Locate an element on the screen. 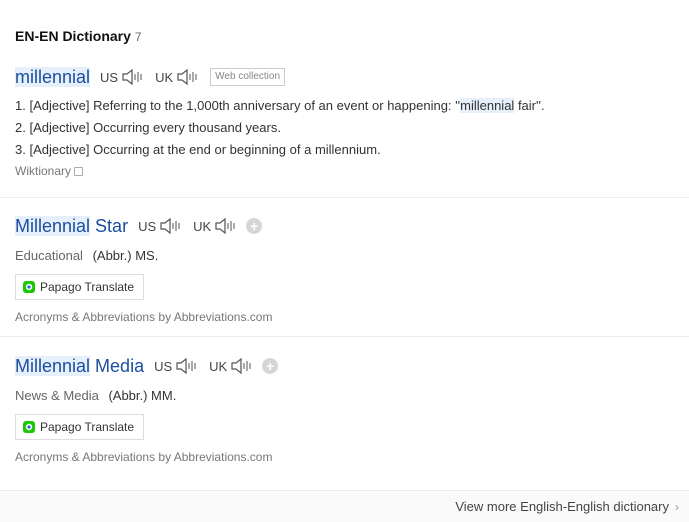 Image resolution: width=689 pixels, height=522 pixels. dictionary-header: EN-EN Dictionary 7 is located at coordinates (78, 36).